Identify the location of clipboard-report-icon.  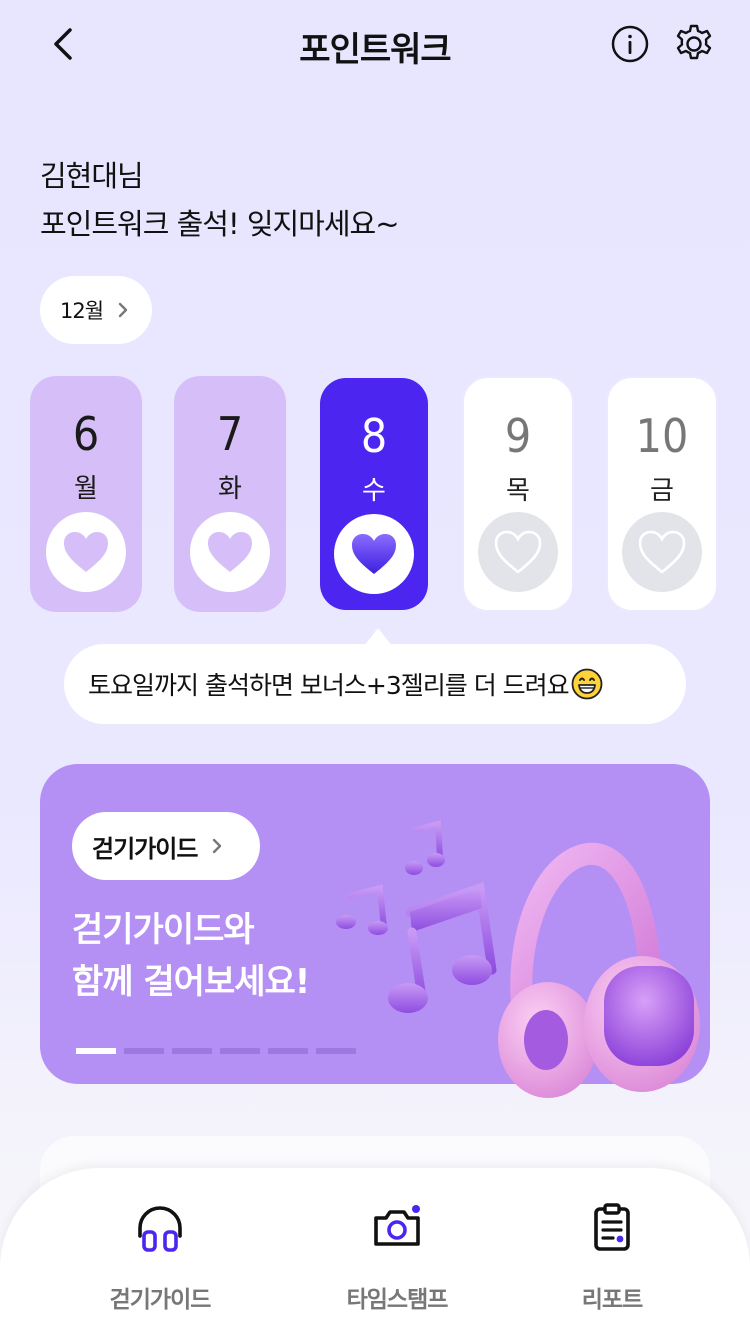
(612, 1227).